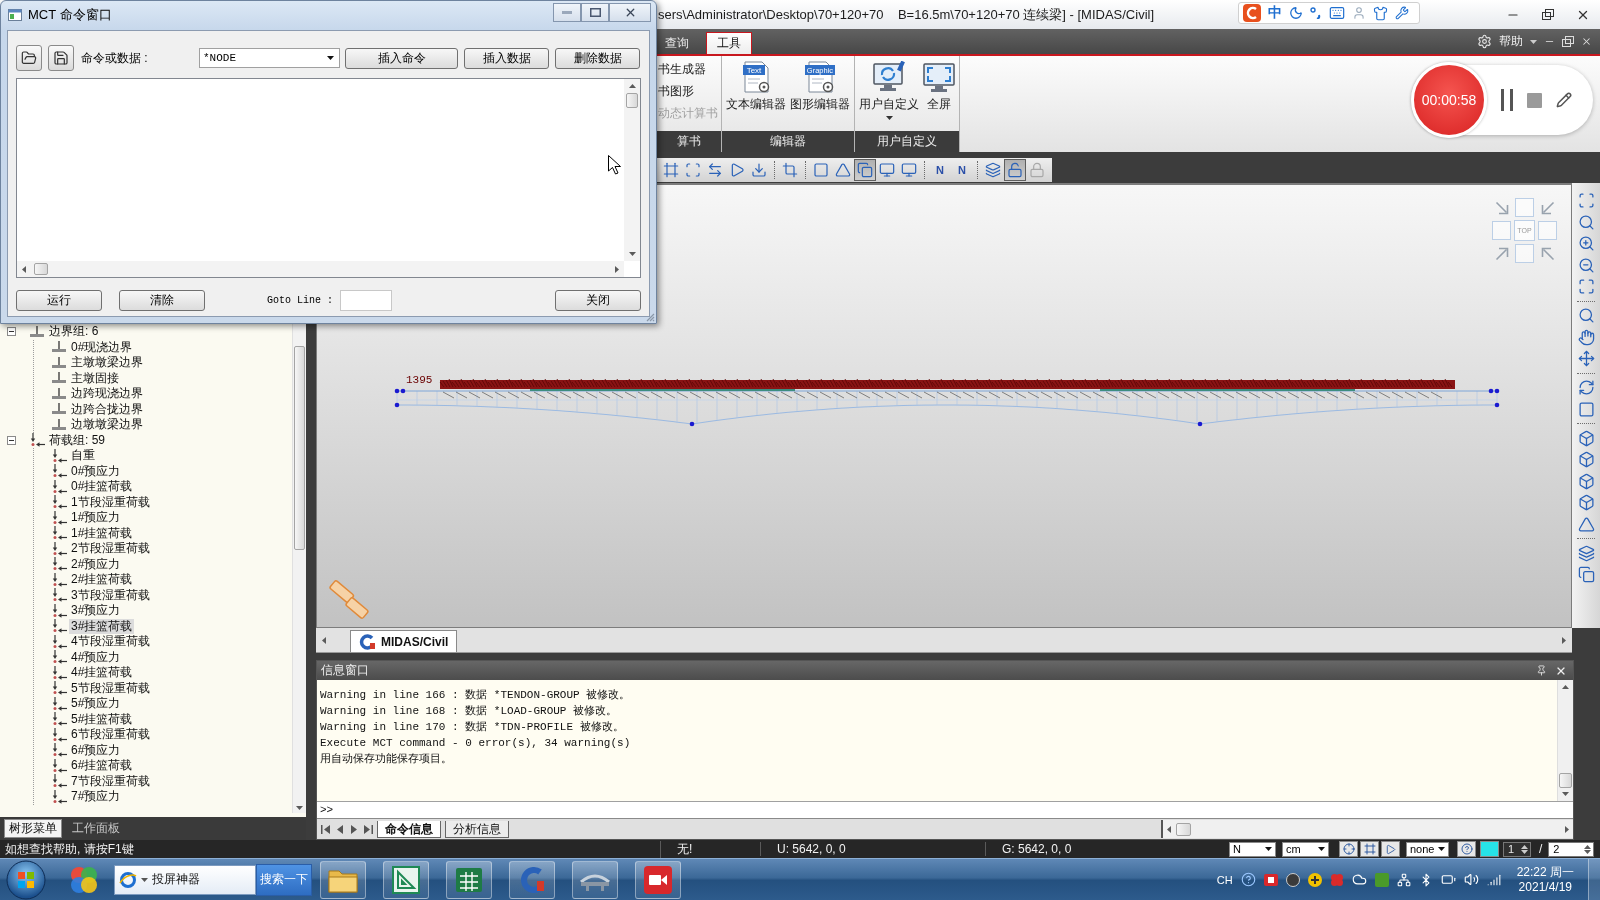 The height and width of the screenshot is (900, 1600). Describe the element at coordinates (1545, 887) in the screenshot. I see `clock-date: 2021/4/19` at that location.